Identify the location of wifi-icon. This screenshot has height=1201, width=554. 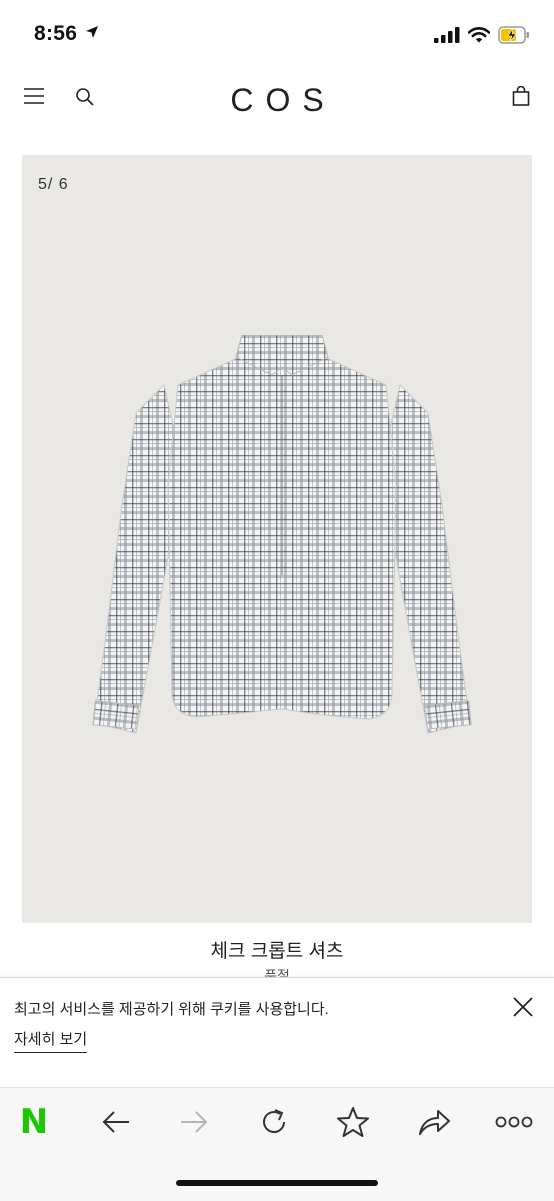
(479, 35).